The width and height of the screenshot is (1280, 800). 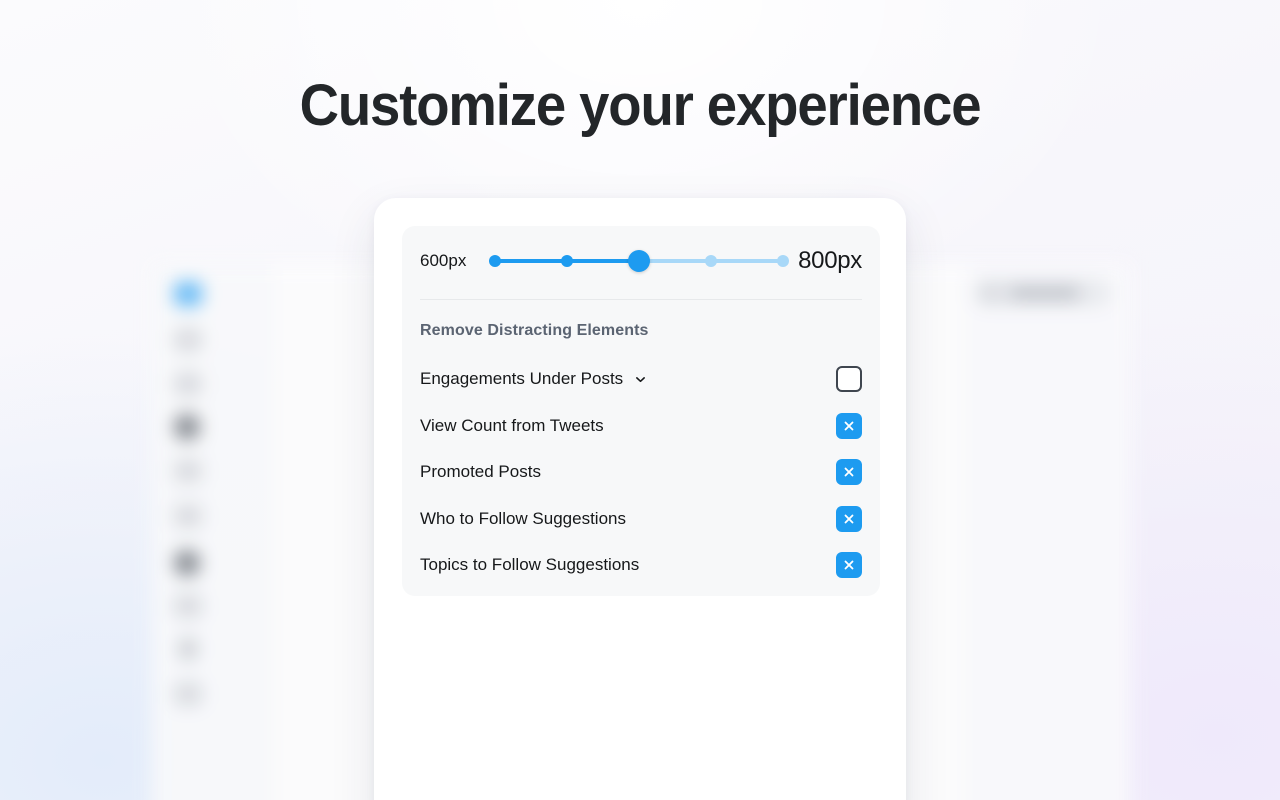 What do you see at coordinates (530, 565) in the screenshot?
I see `setting-label: Topics to Follow Suggestions` at bounding box center [530, 565].